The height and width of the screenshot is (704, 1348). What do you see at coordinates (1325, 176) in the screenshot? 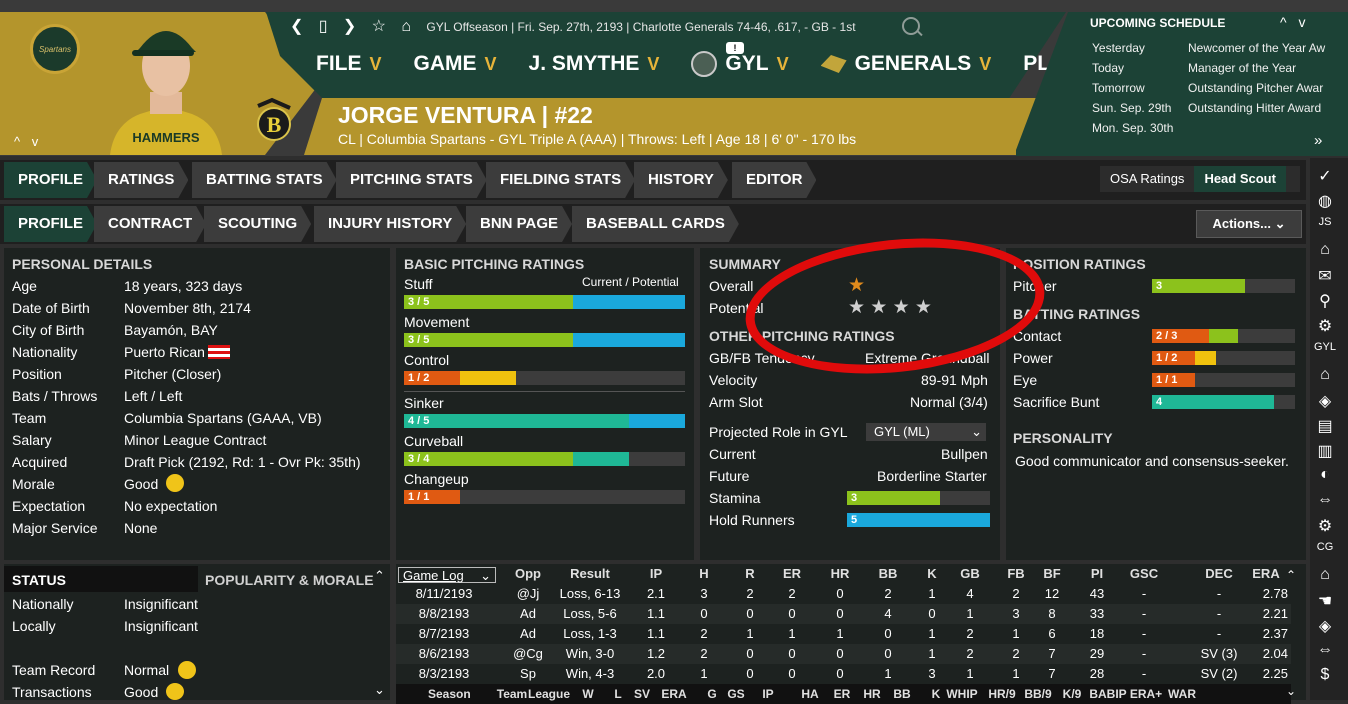
I see `check-icon: ✓` at bounding box center [1325, 176].